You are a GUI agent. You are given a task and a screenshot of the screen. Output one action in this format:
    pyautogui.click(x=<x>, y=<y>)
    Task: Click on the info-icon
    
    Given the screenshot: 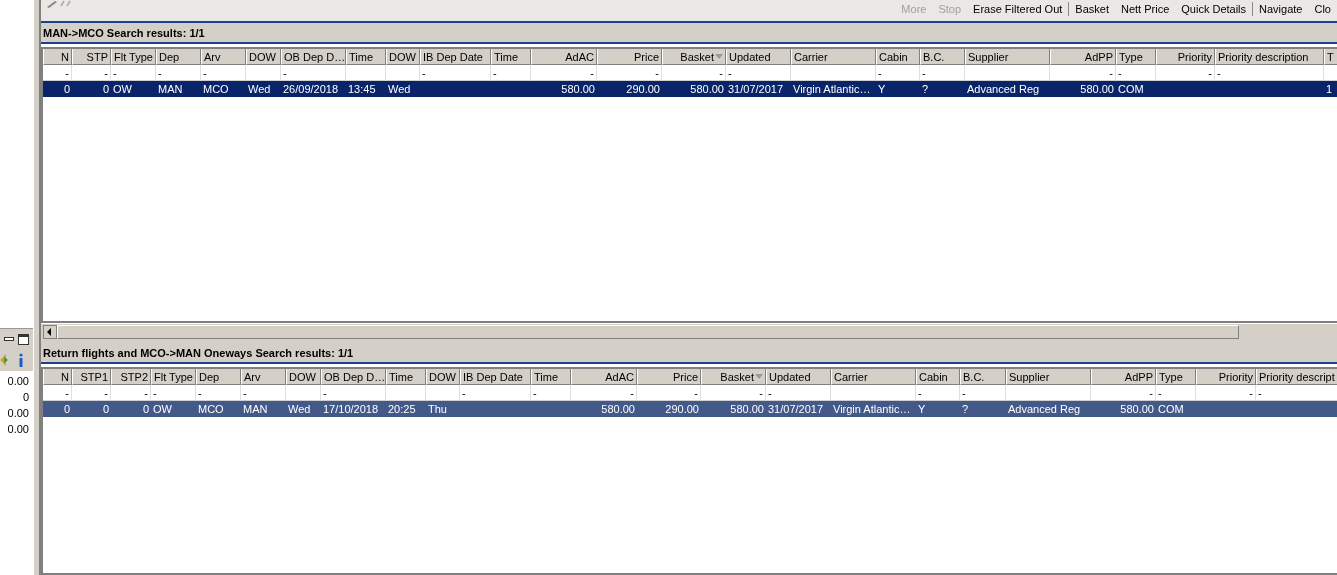 What is the action you would take?
    pyautogui.click(x=21, y=360)
    